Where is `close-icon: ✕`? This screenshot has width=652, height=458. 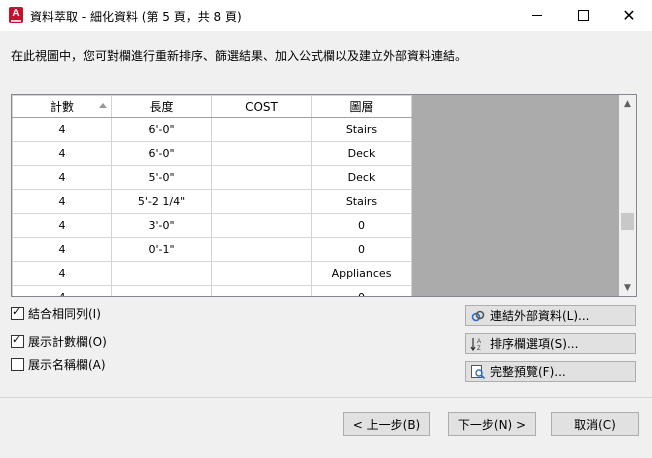
close-icon: ✕ is located at coordinates (629, 15).